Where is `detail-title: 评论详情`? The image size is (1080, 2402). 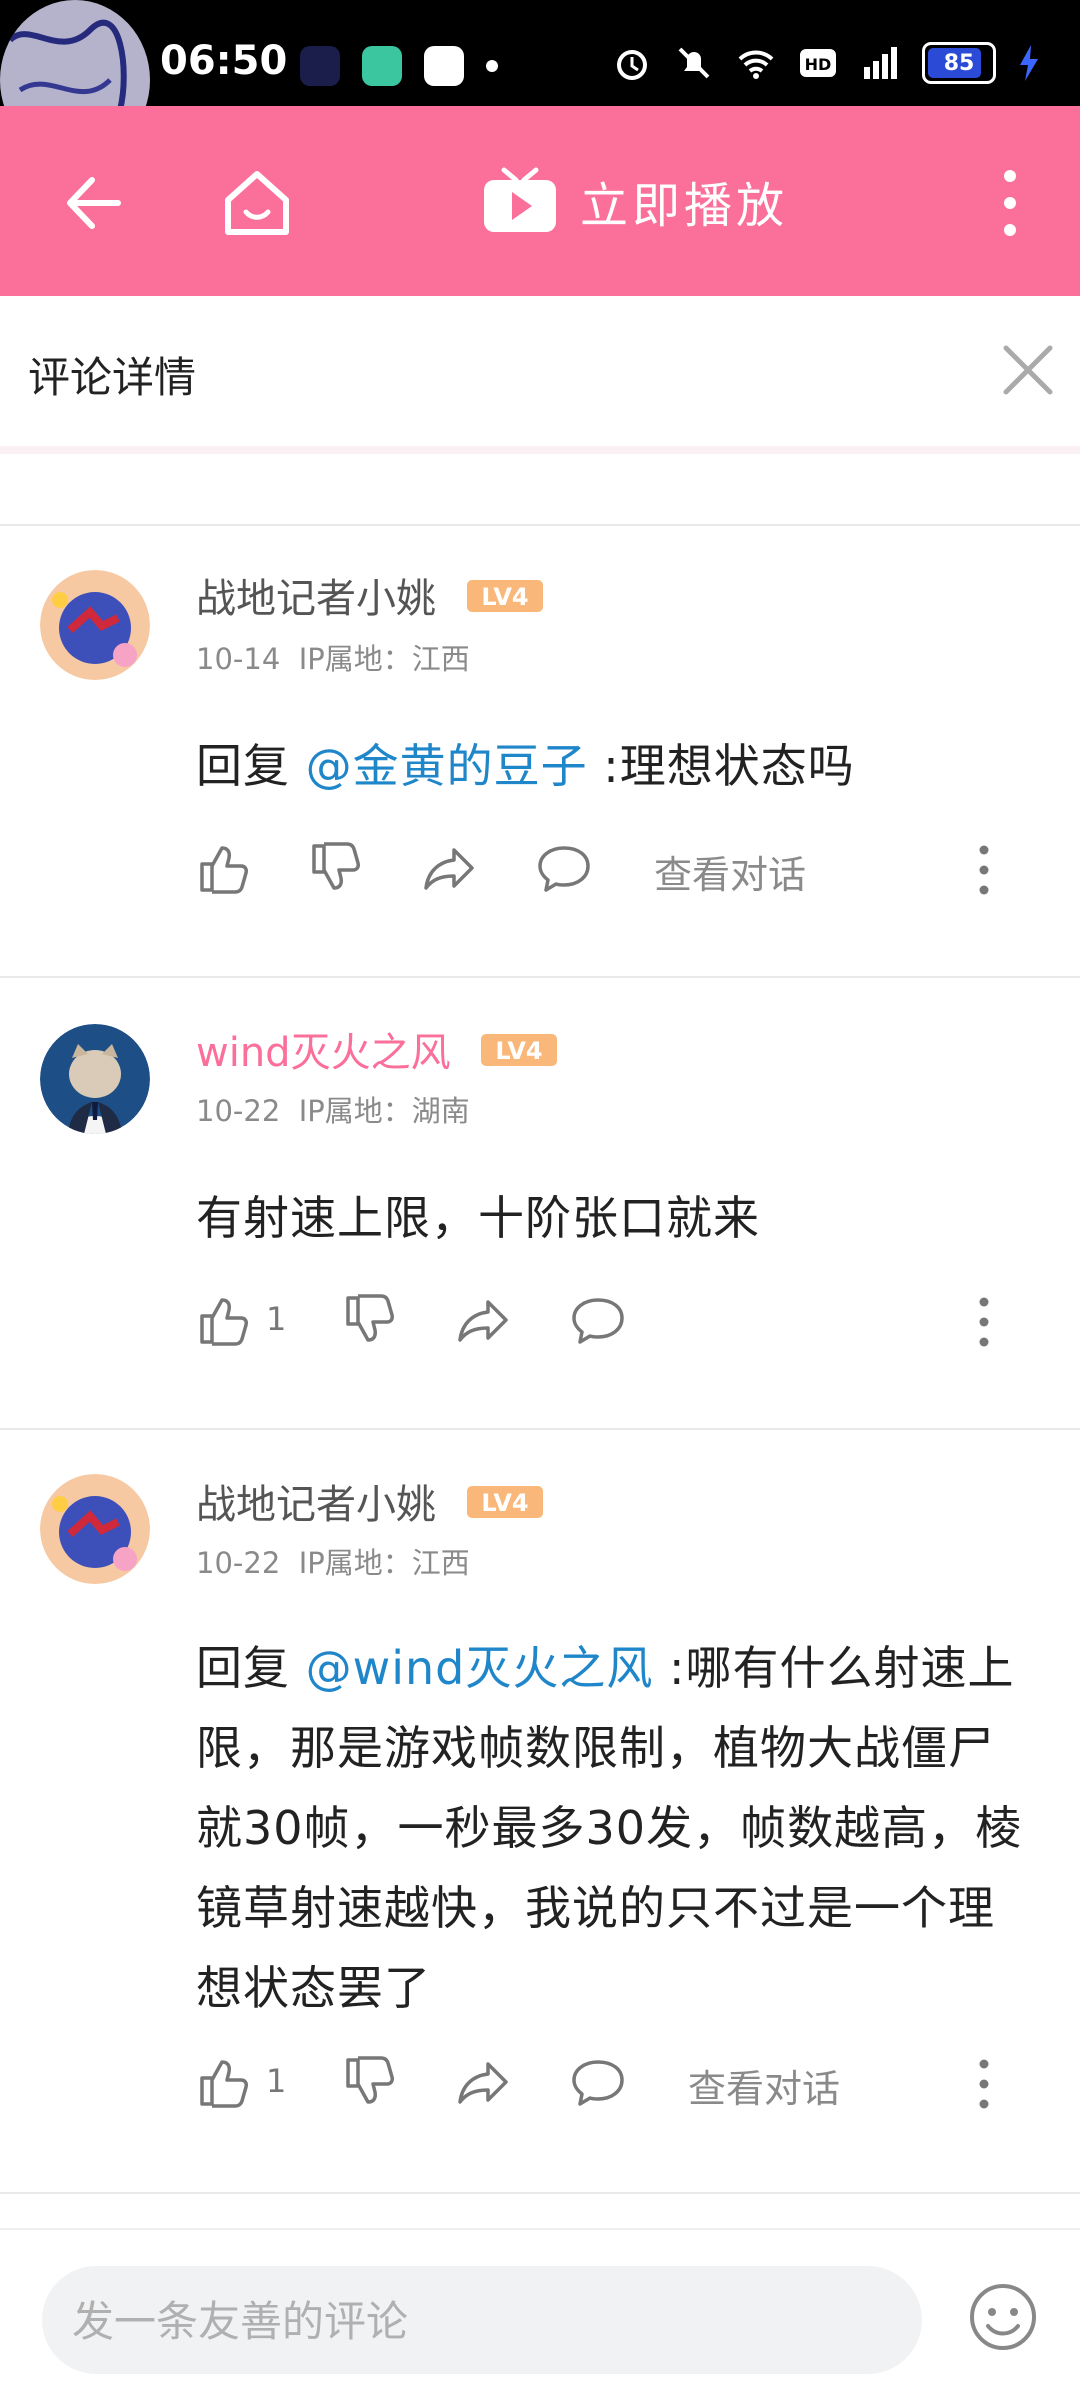
detail-title: 评论详情 is located at coordinates (112, 377).